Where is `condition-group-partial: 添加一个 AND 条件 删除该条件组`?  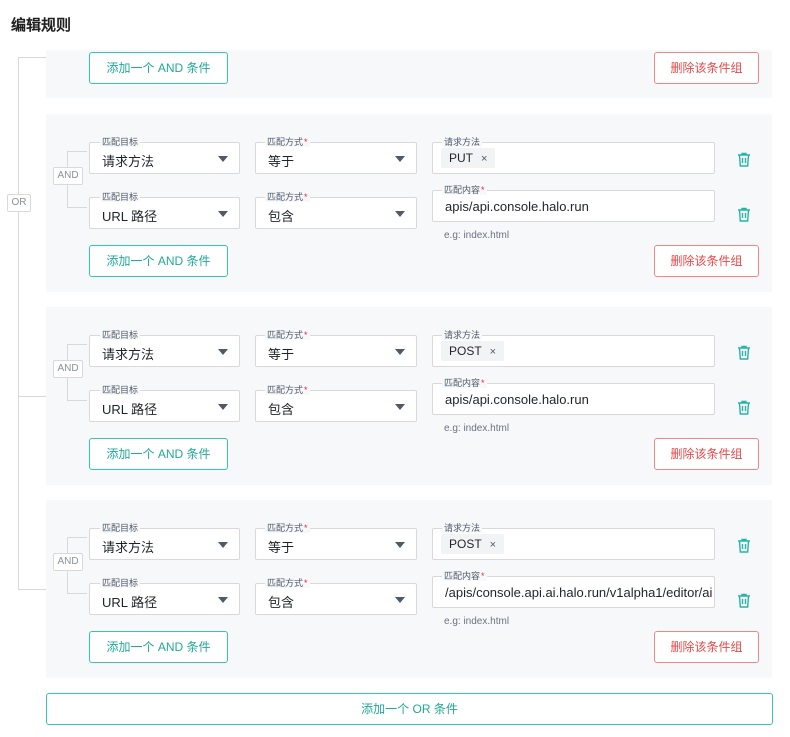 condition-group-partial: 添加一个 AND 条件 删除该条件组 is located at coordinates (409, 74).